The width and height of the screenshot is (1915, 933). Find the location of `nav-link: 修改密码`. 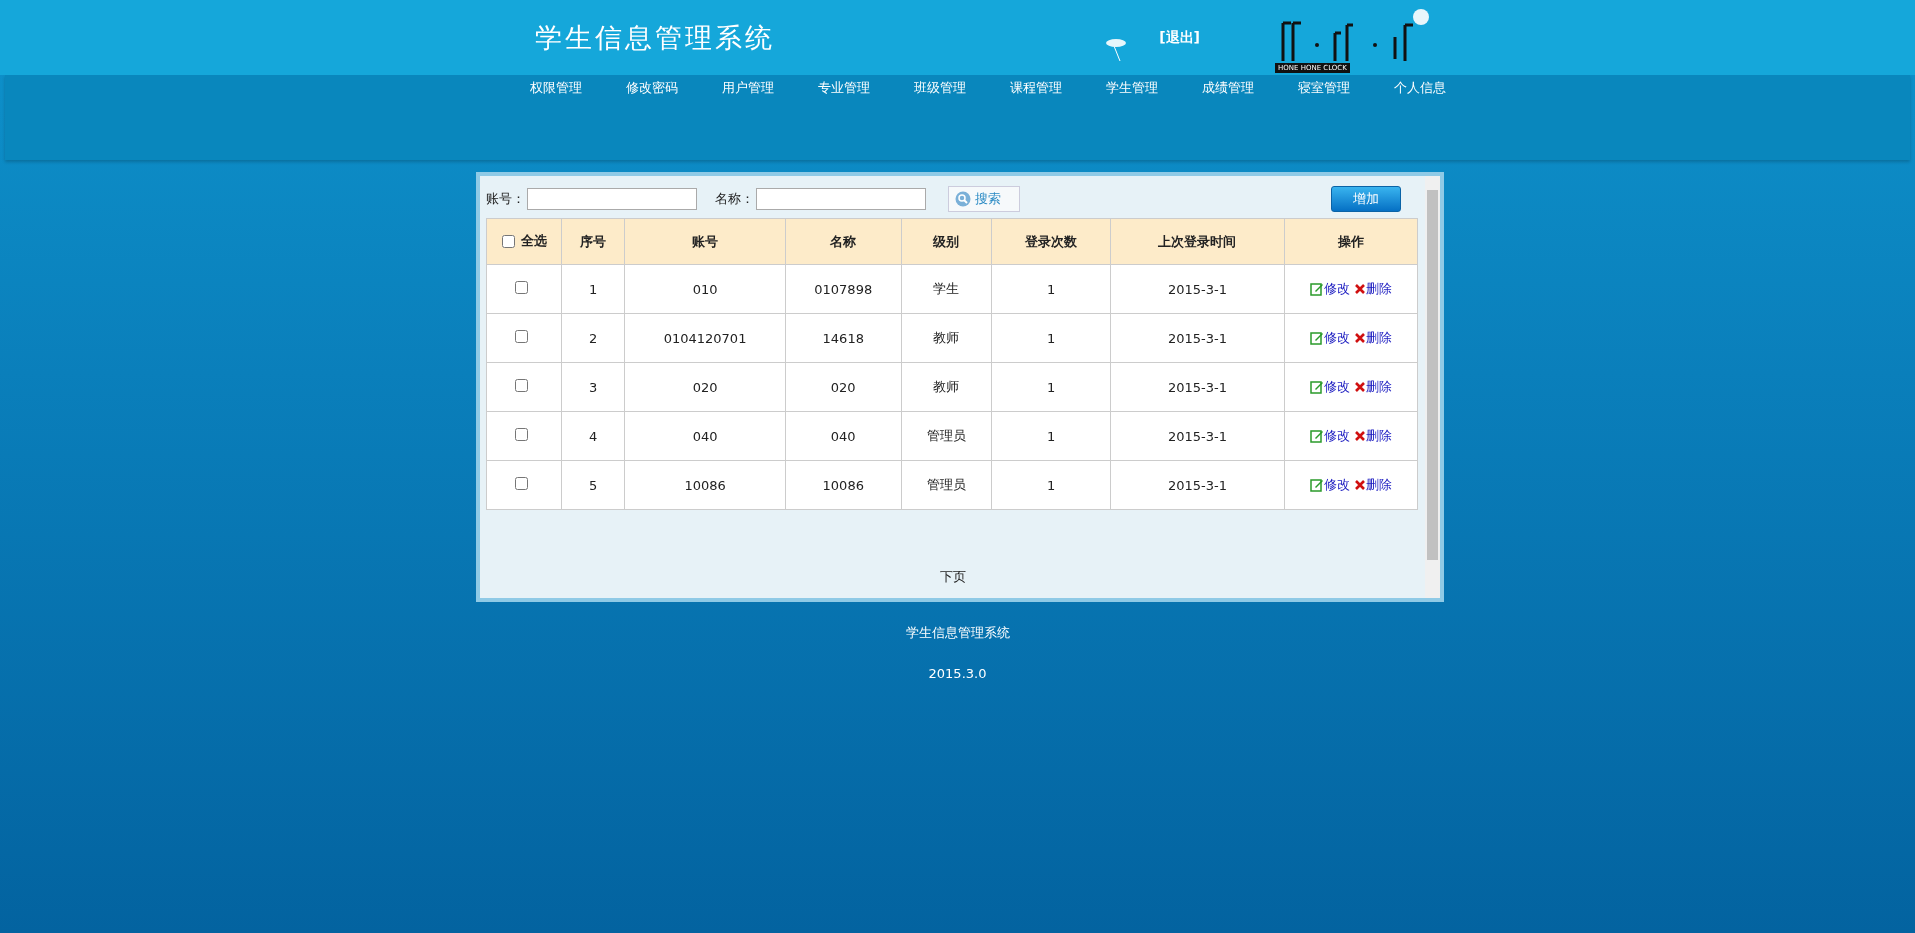

nav-link: 修改密码 is located at coordinates (652, 88).